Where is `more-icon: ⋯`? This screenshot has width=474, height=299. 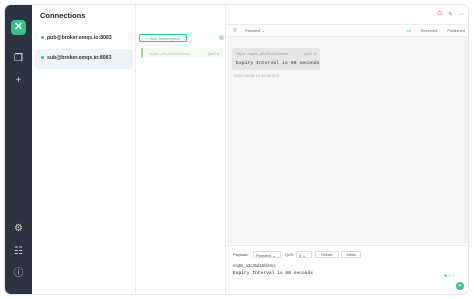 more-icon: ⋯ is located at coordinates (461, 14).